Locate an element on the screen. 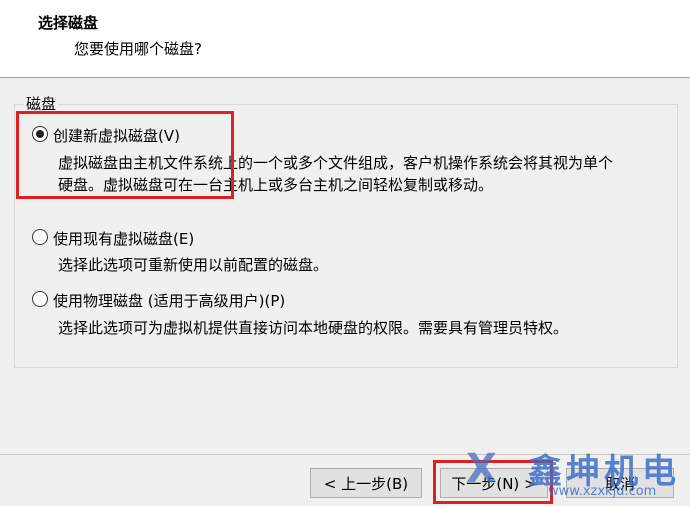  radio-use-existing-disk is located at coordinates (40, 237).